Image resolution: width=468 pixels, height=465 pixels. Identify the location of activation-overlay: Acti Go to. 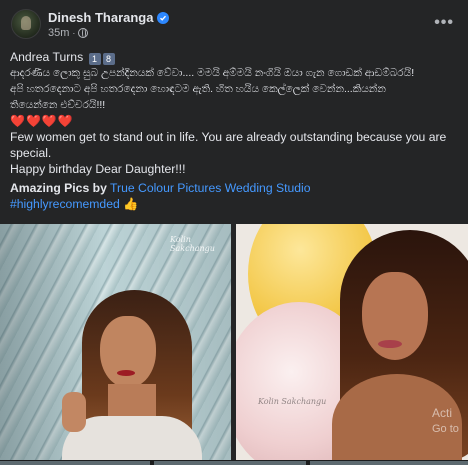
(445, 421).